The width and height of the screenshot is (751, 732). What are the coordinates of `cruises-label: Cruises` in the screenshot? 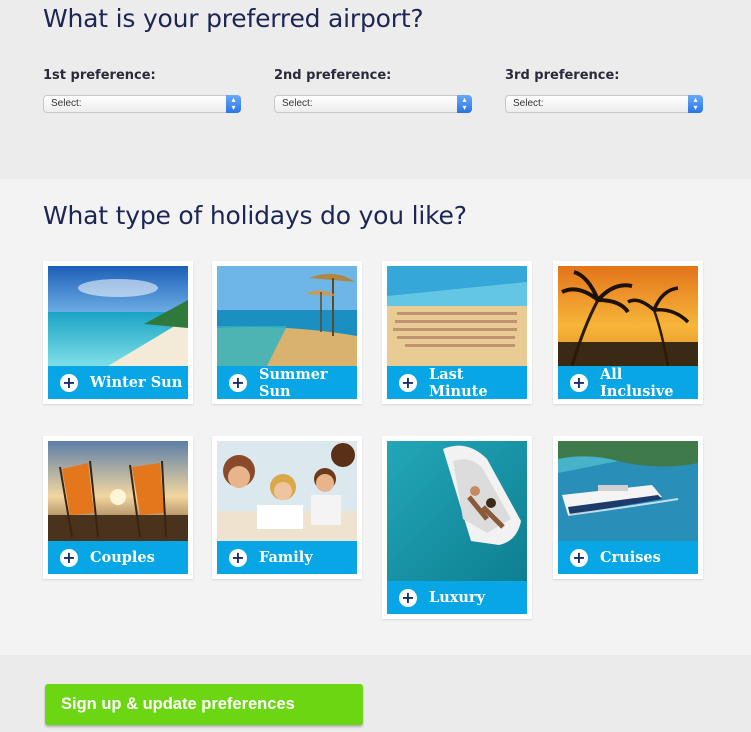 It's located at (630, 557).